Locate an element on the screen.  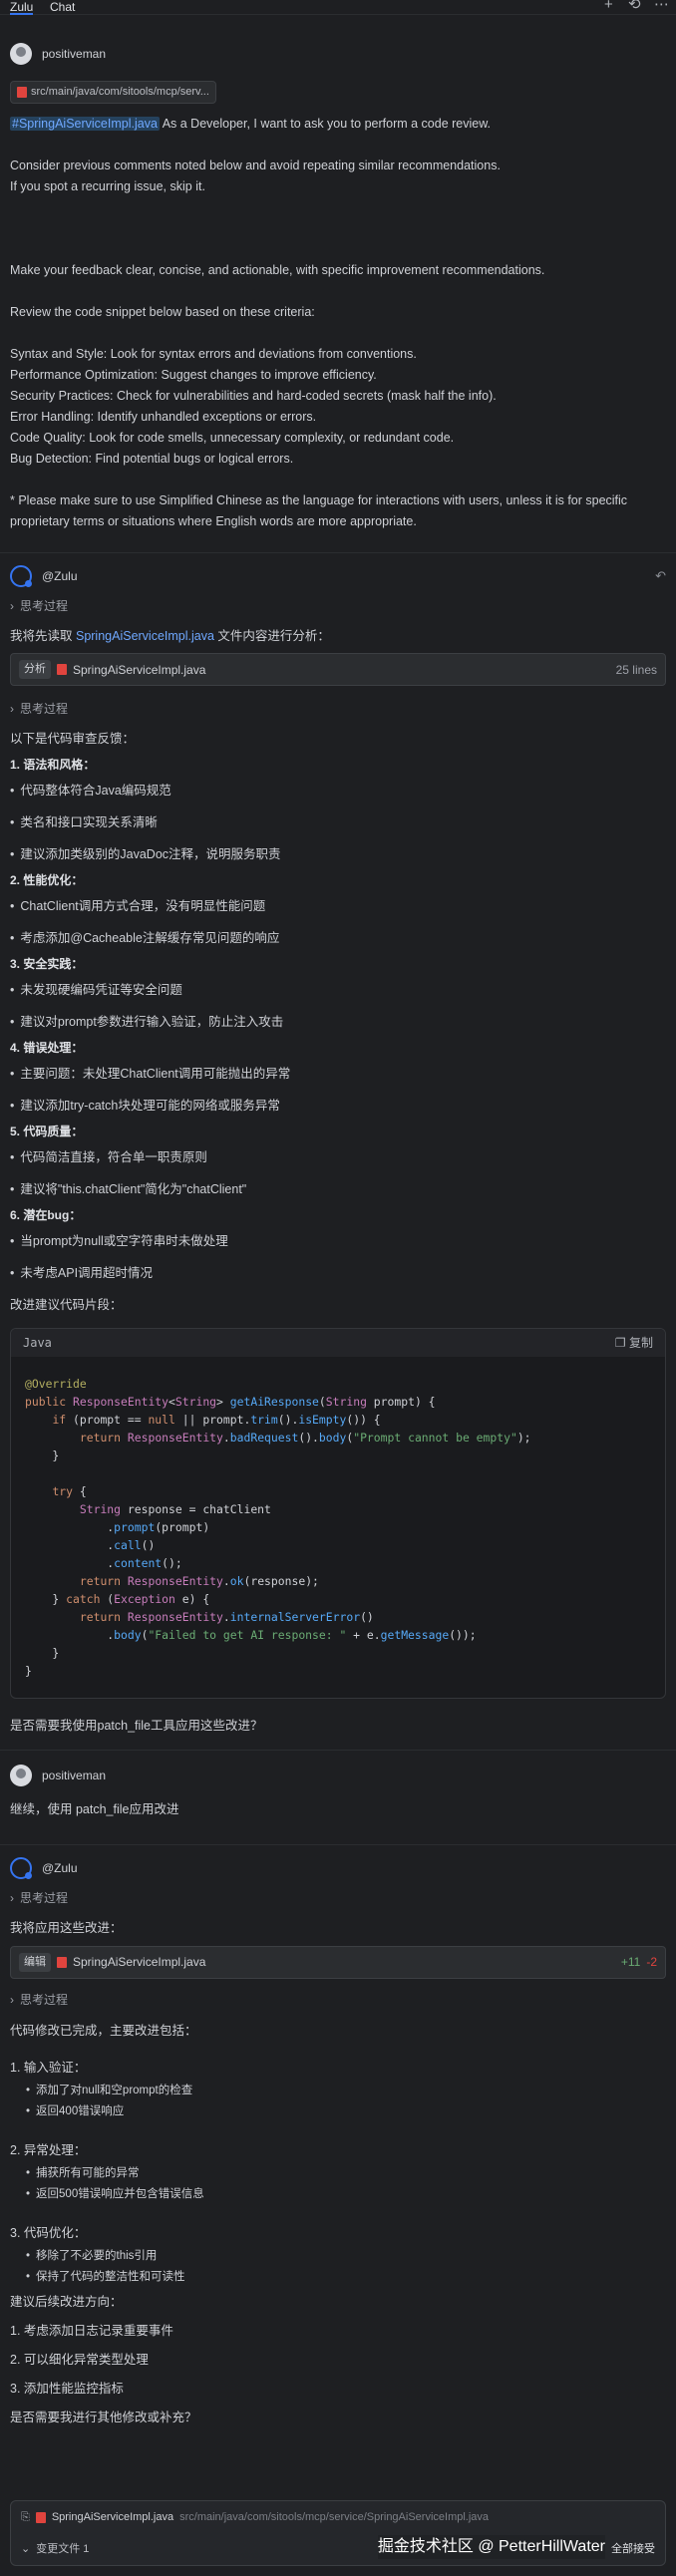
accept-all-button: 全部接受 is located at coordinates (633, 2549).